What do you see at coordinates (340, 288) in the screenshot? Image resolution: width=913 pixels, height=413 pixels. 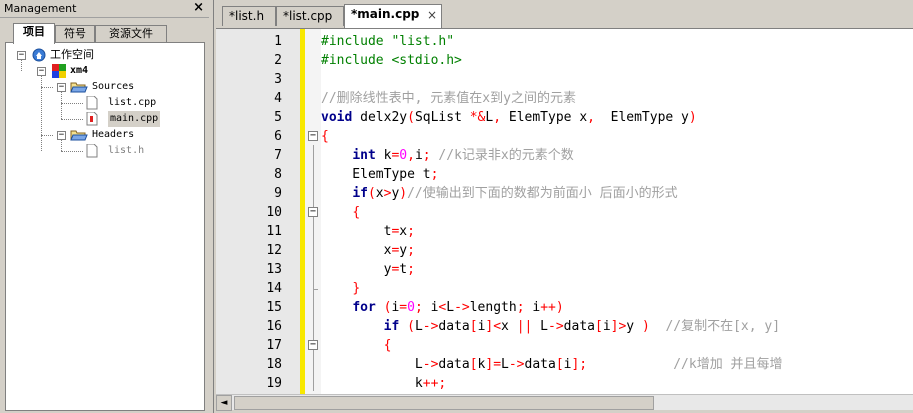 I see `code-line: }` at bounding box center [340, 288].